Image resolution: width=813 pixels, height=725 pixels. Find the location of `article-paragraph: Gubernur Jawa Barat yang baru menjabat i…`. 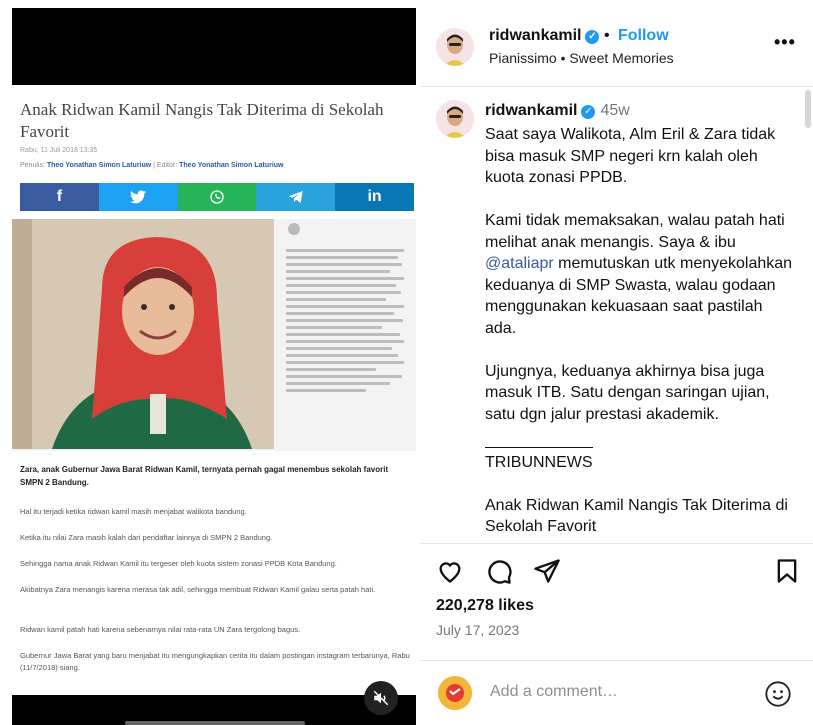

article-paragraph: Gubernur Jawa Barat yang baru menjabat i… is located at coordinates (215, 661).